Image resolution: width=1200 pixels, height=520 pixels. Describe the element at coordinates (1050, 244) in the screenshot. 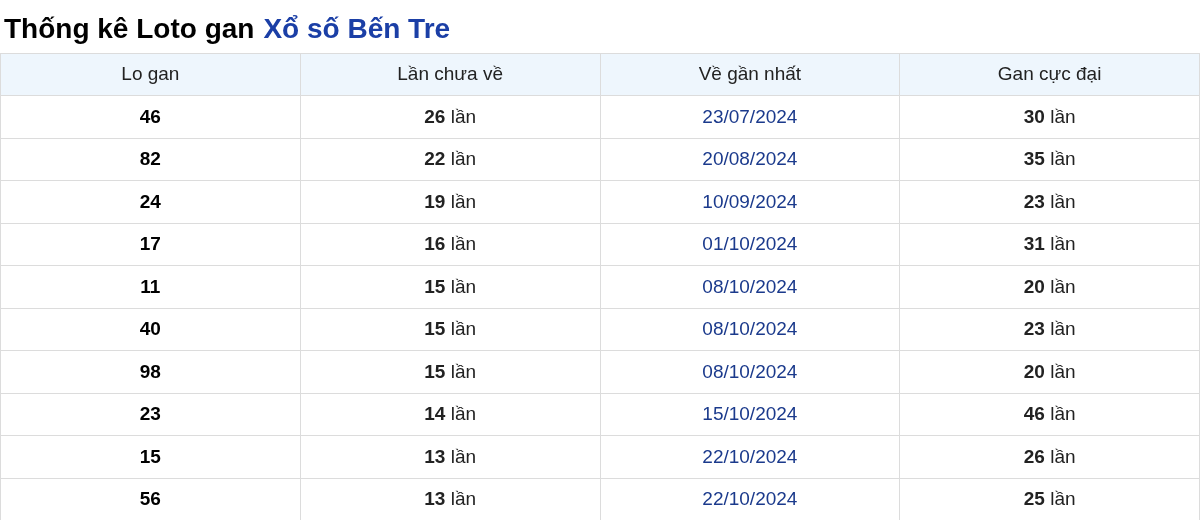

I see `table-cell: 31 lần` at that location.